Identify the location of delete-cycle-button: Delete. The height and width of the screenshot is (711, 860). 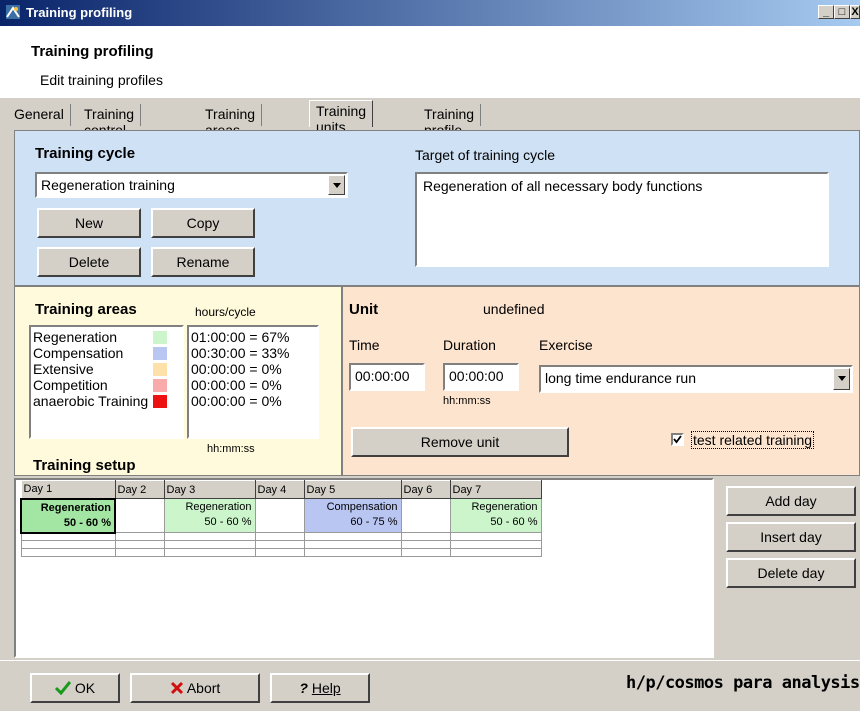
(89, 262).